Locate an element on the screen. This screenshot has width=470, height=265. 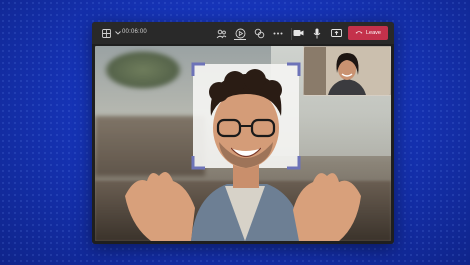
meeting-toolbar: 00:06:00 Leave is located at coordinates (243, 33).